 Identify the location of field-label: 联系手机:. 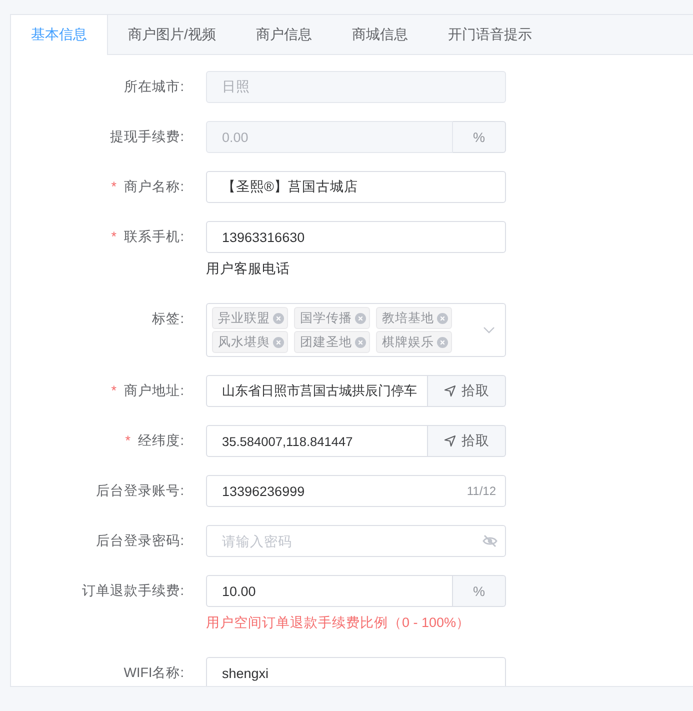
(154, 236).